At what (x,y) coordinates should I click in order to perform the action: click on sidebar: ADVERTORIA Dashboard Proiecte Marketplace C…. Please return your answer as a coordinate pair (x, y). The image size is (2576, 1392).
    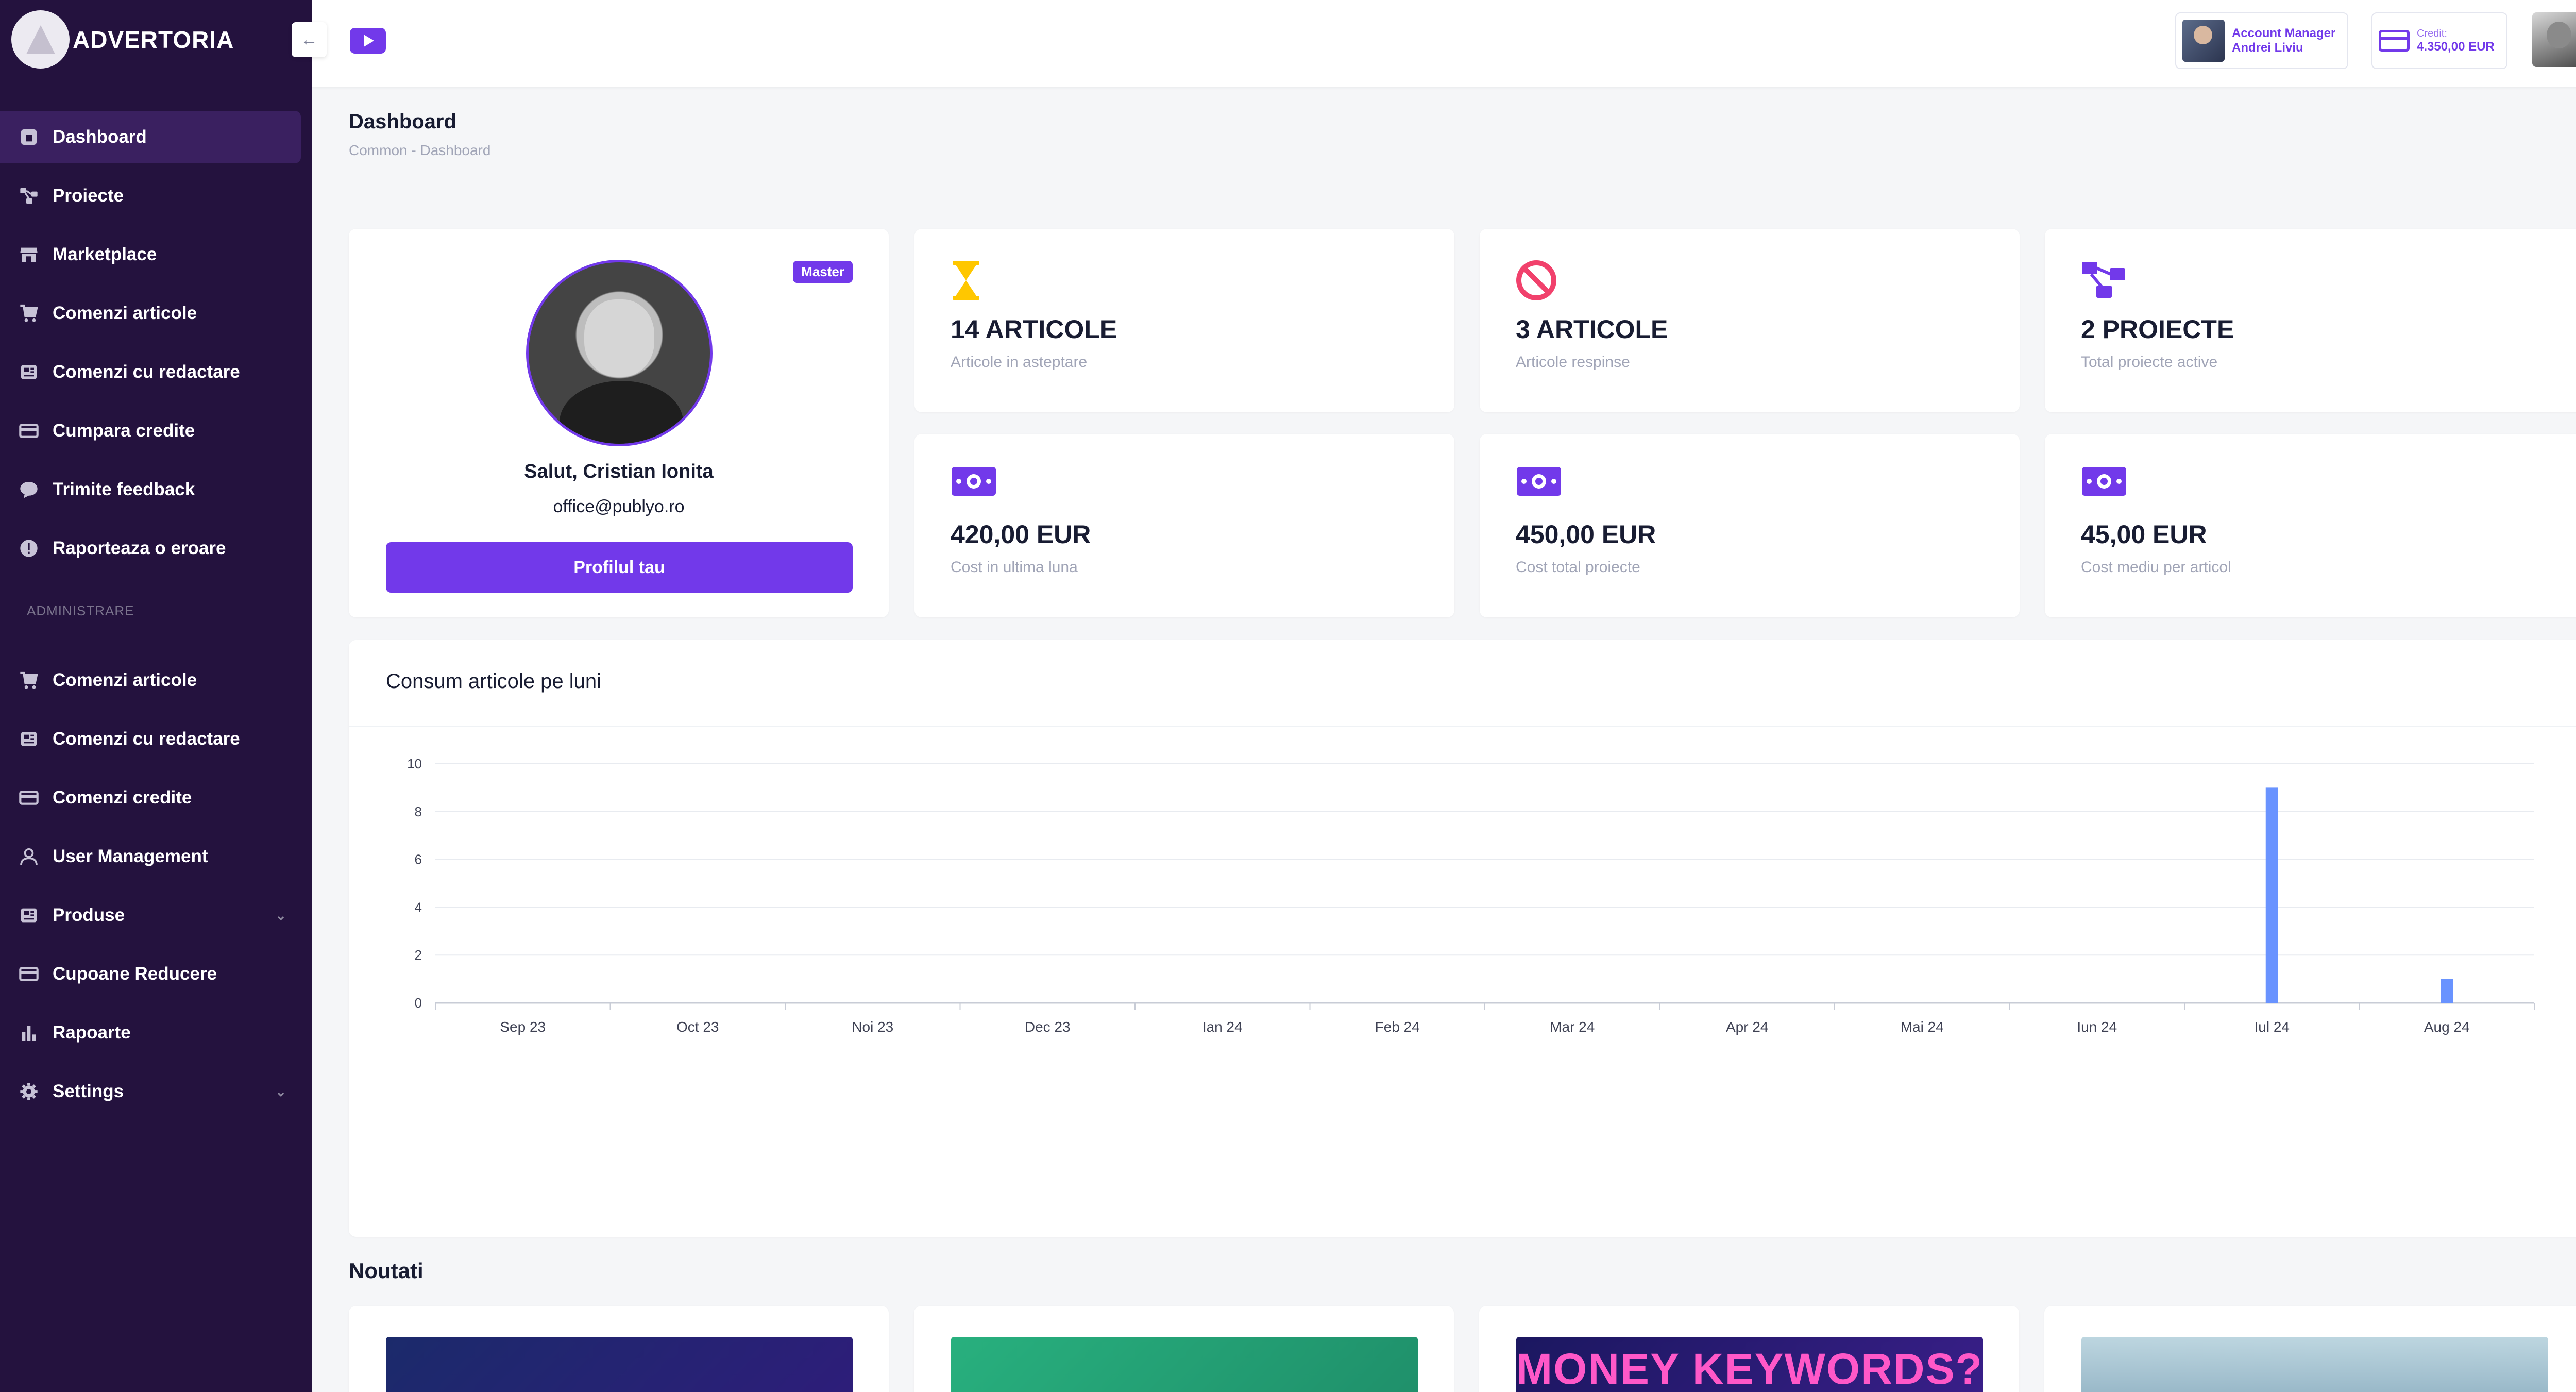
    Looking at the image, I should click on (156, 696).